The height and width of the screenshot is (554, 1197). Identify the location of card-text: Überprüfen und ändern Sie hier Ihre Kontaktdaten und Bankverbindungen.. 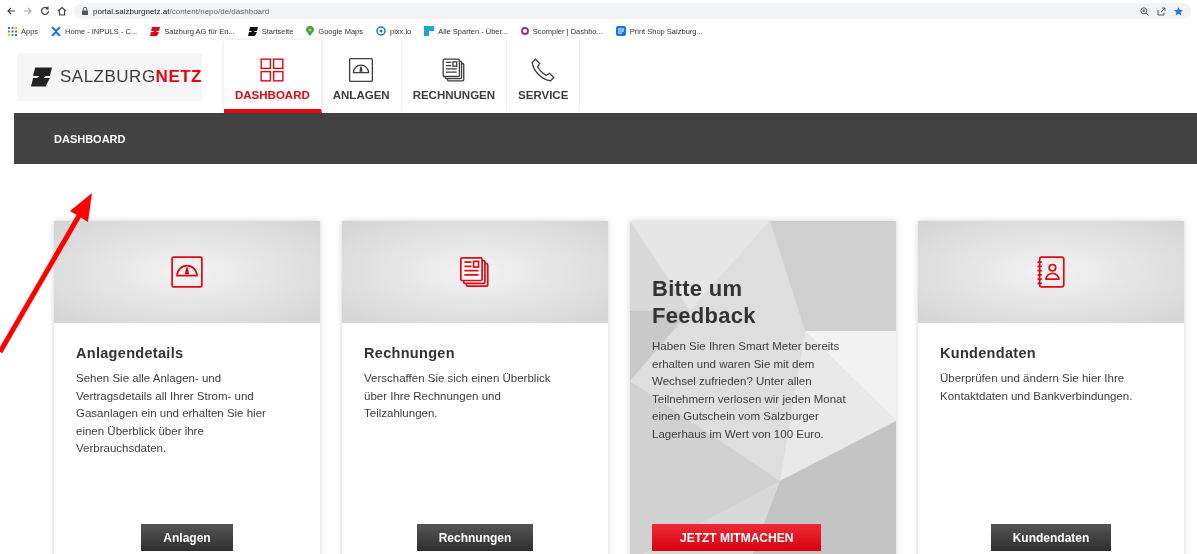
(1037, 387).